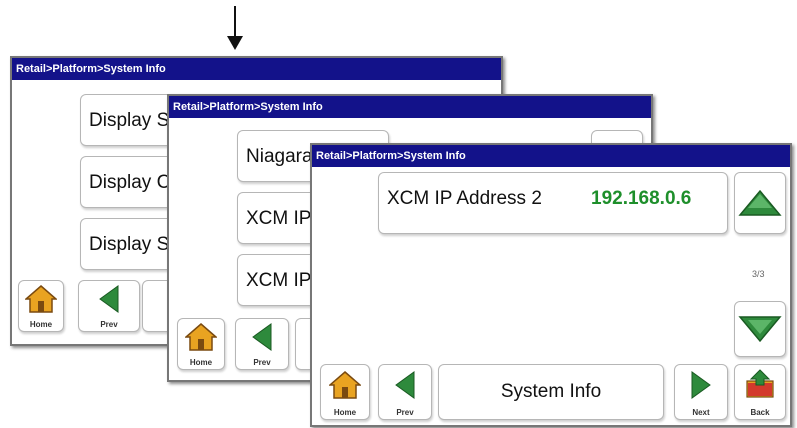  I want to click on back-button: Back, so click(760, 392).